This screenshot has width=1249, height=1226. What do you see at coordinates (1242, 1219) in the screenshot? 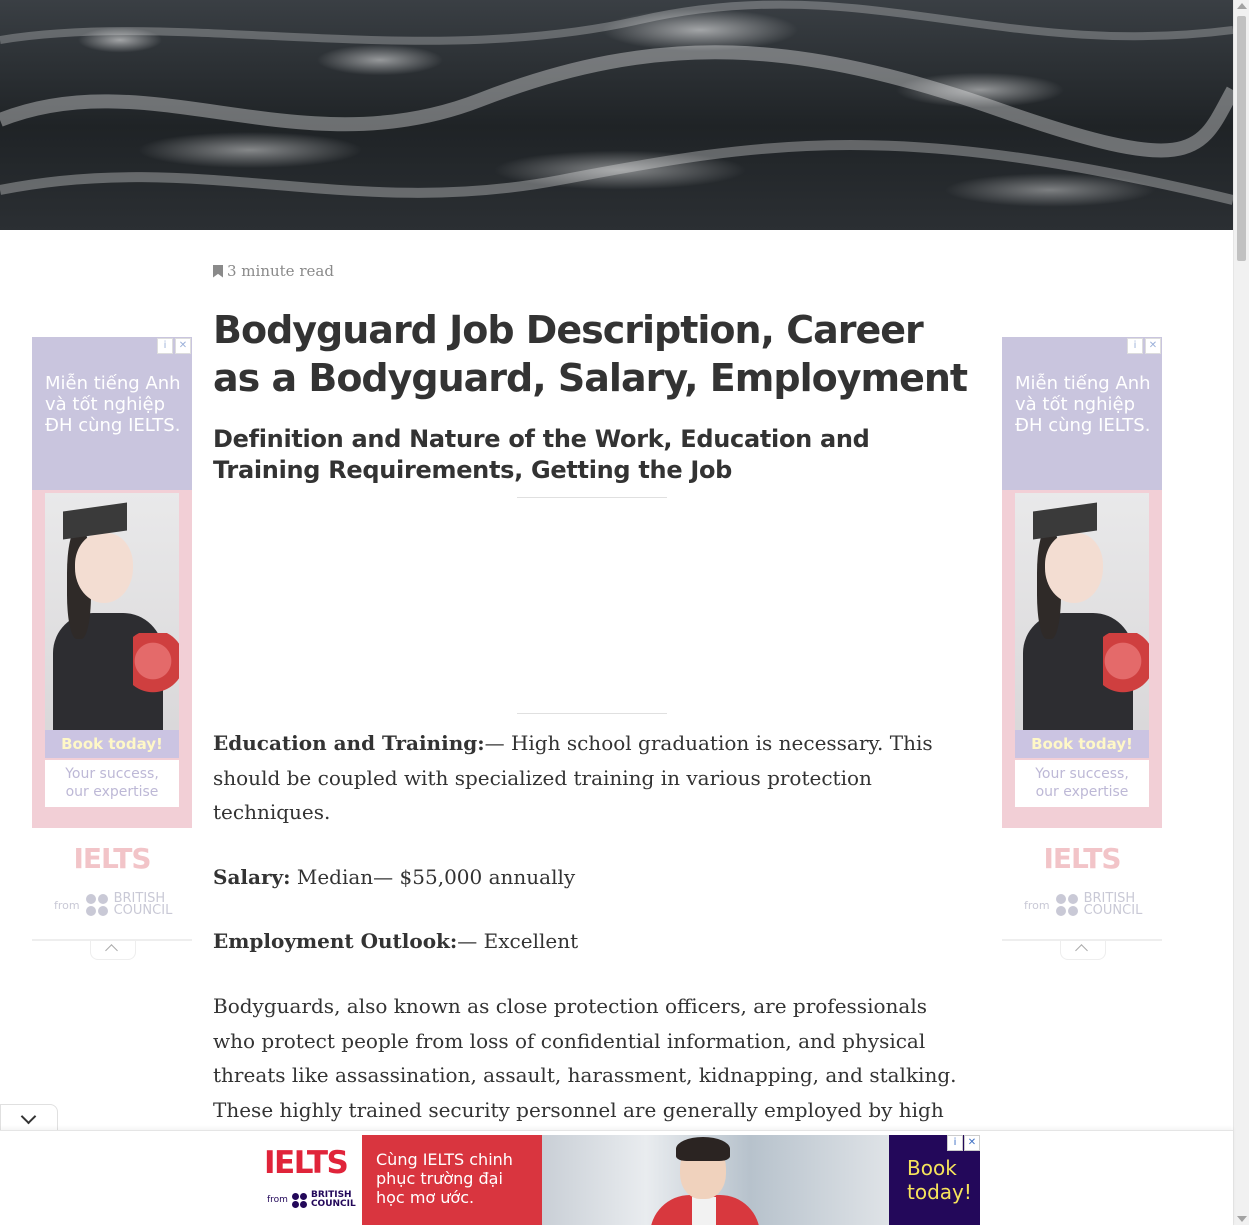
I see `scroll-down-arrow-icon` at bounding box center [1242, 1219].